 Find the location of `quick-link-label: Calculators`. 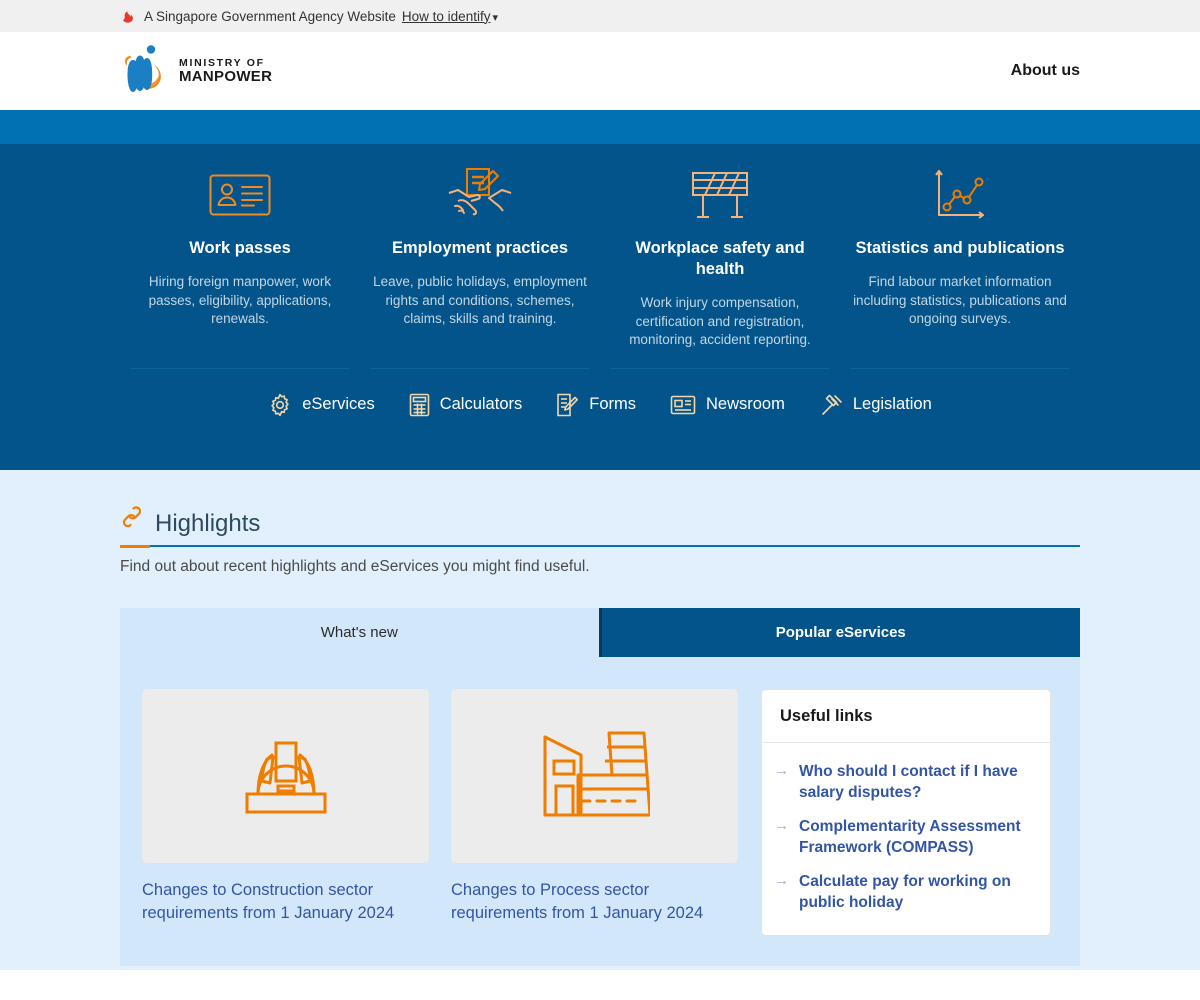

quick-link-label: Calculators is located at coordinates (481, 404).